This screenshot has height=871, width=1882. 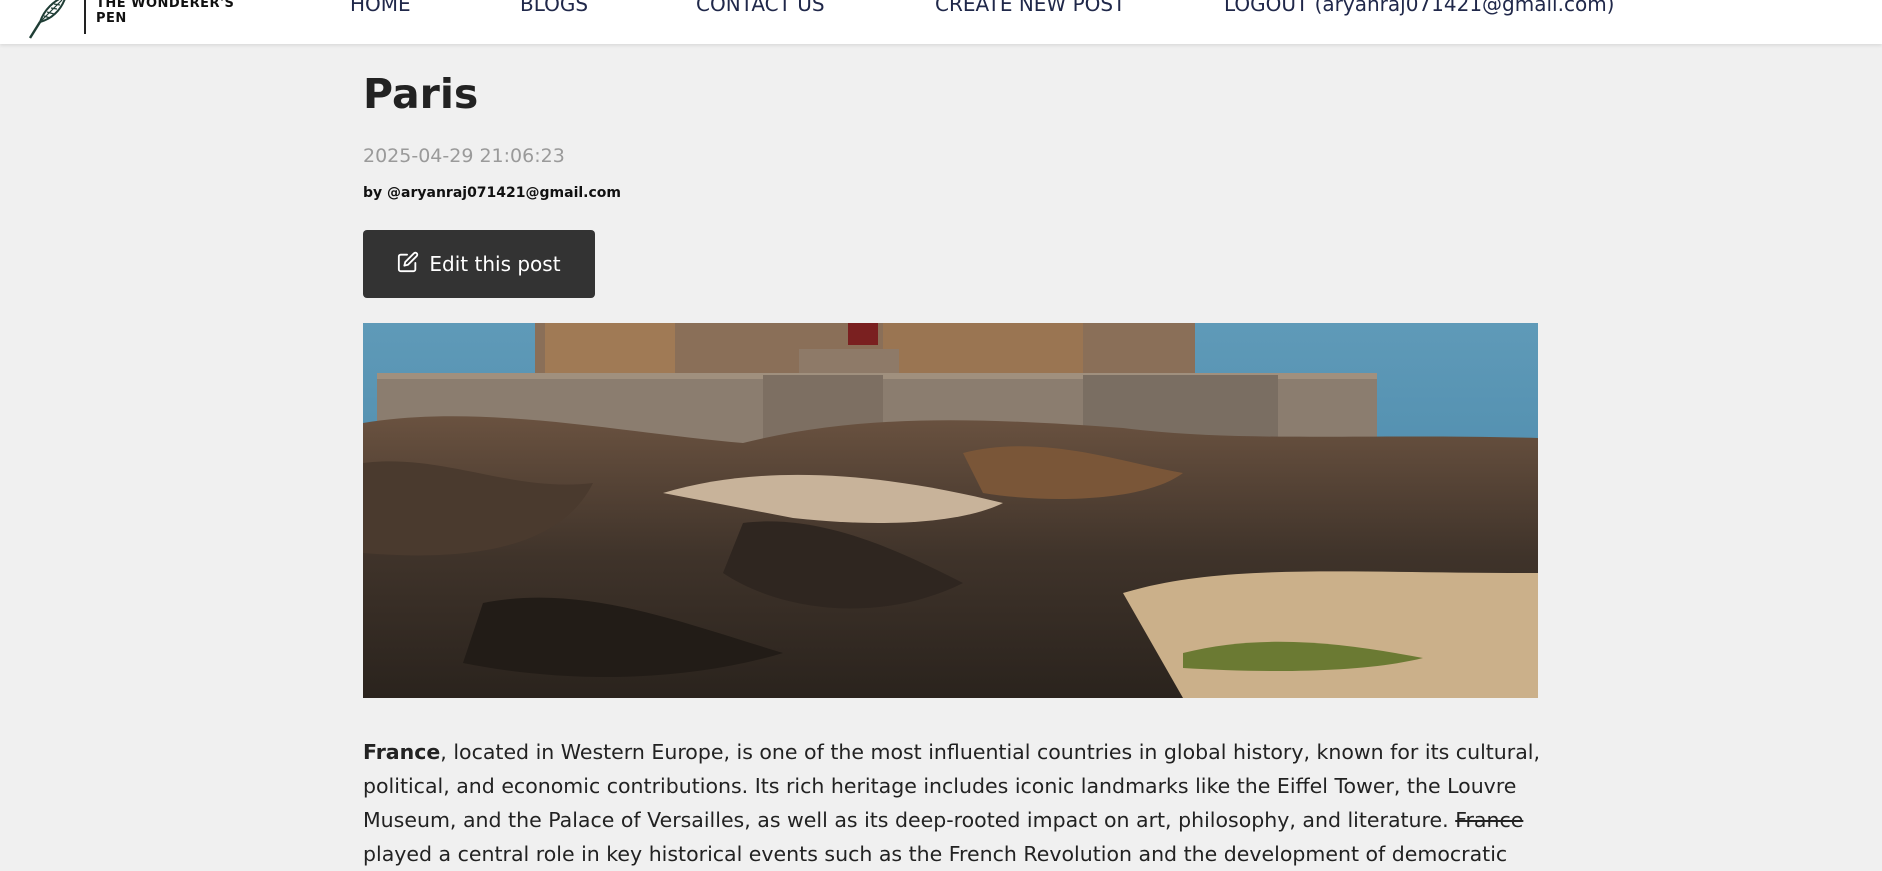 What do you see at coordinates (760, 8) in the screenshot?
I see `nav-contact-us: CONTACT US` at bounding box center [760, 8].